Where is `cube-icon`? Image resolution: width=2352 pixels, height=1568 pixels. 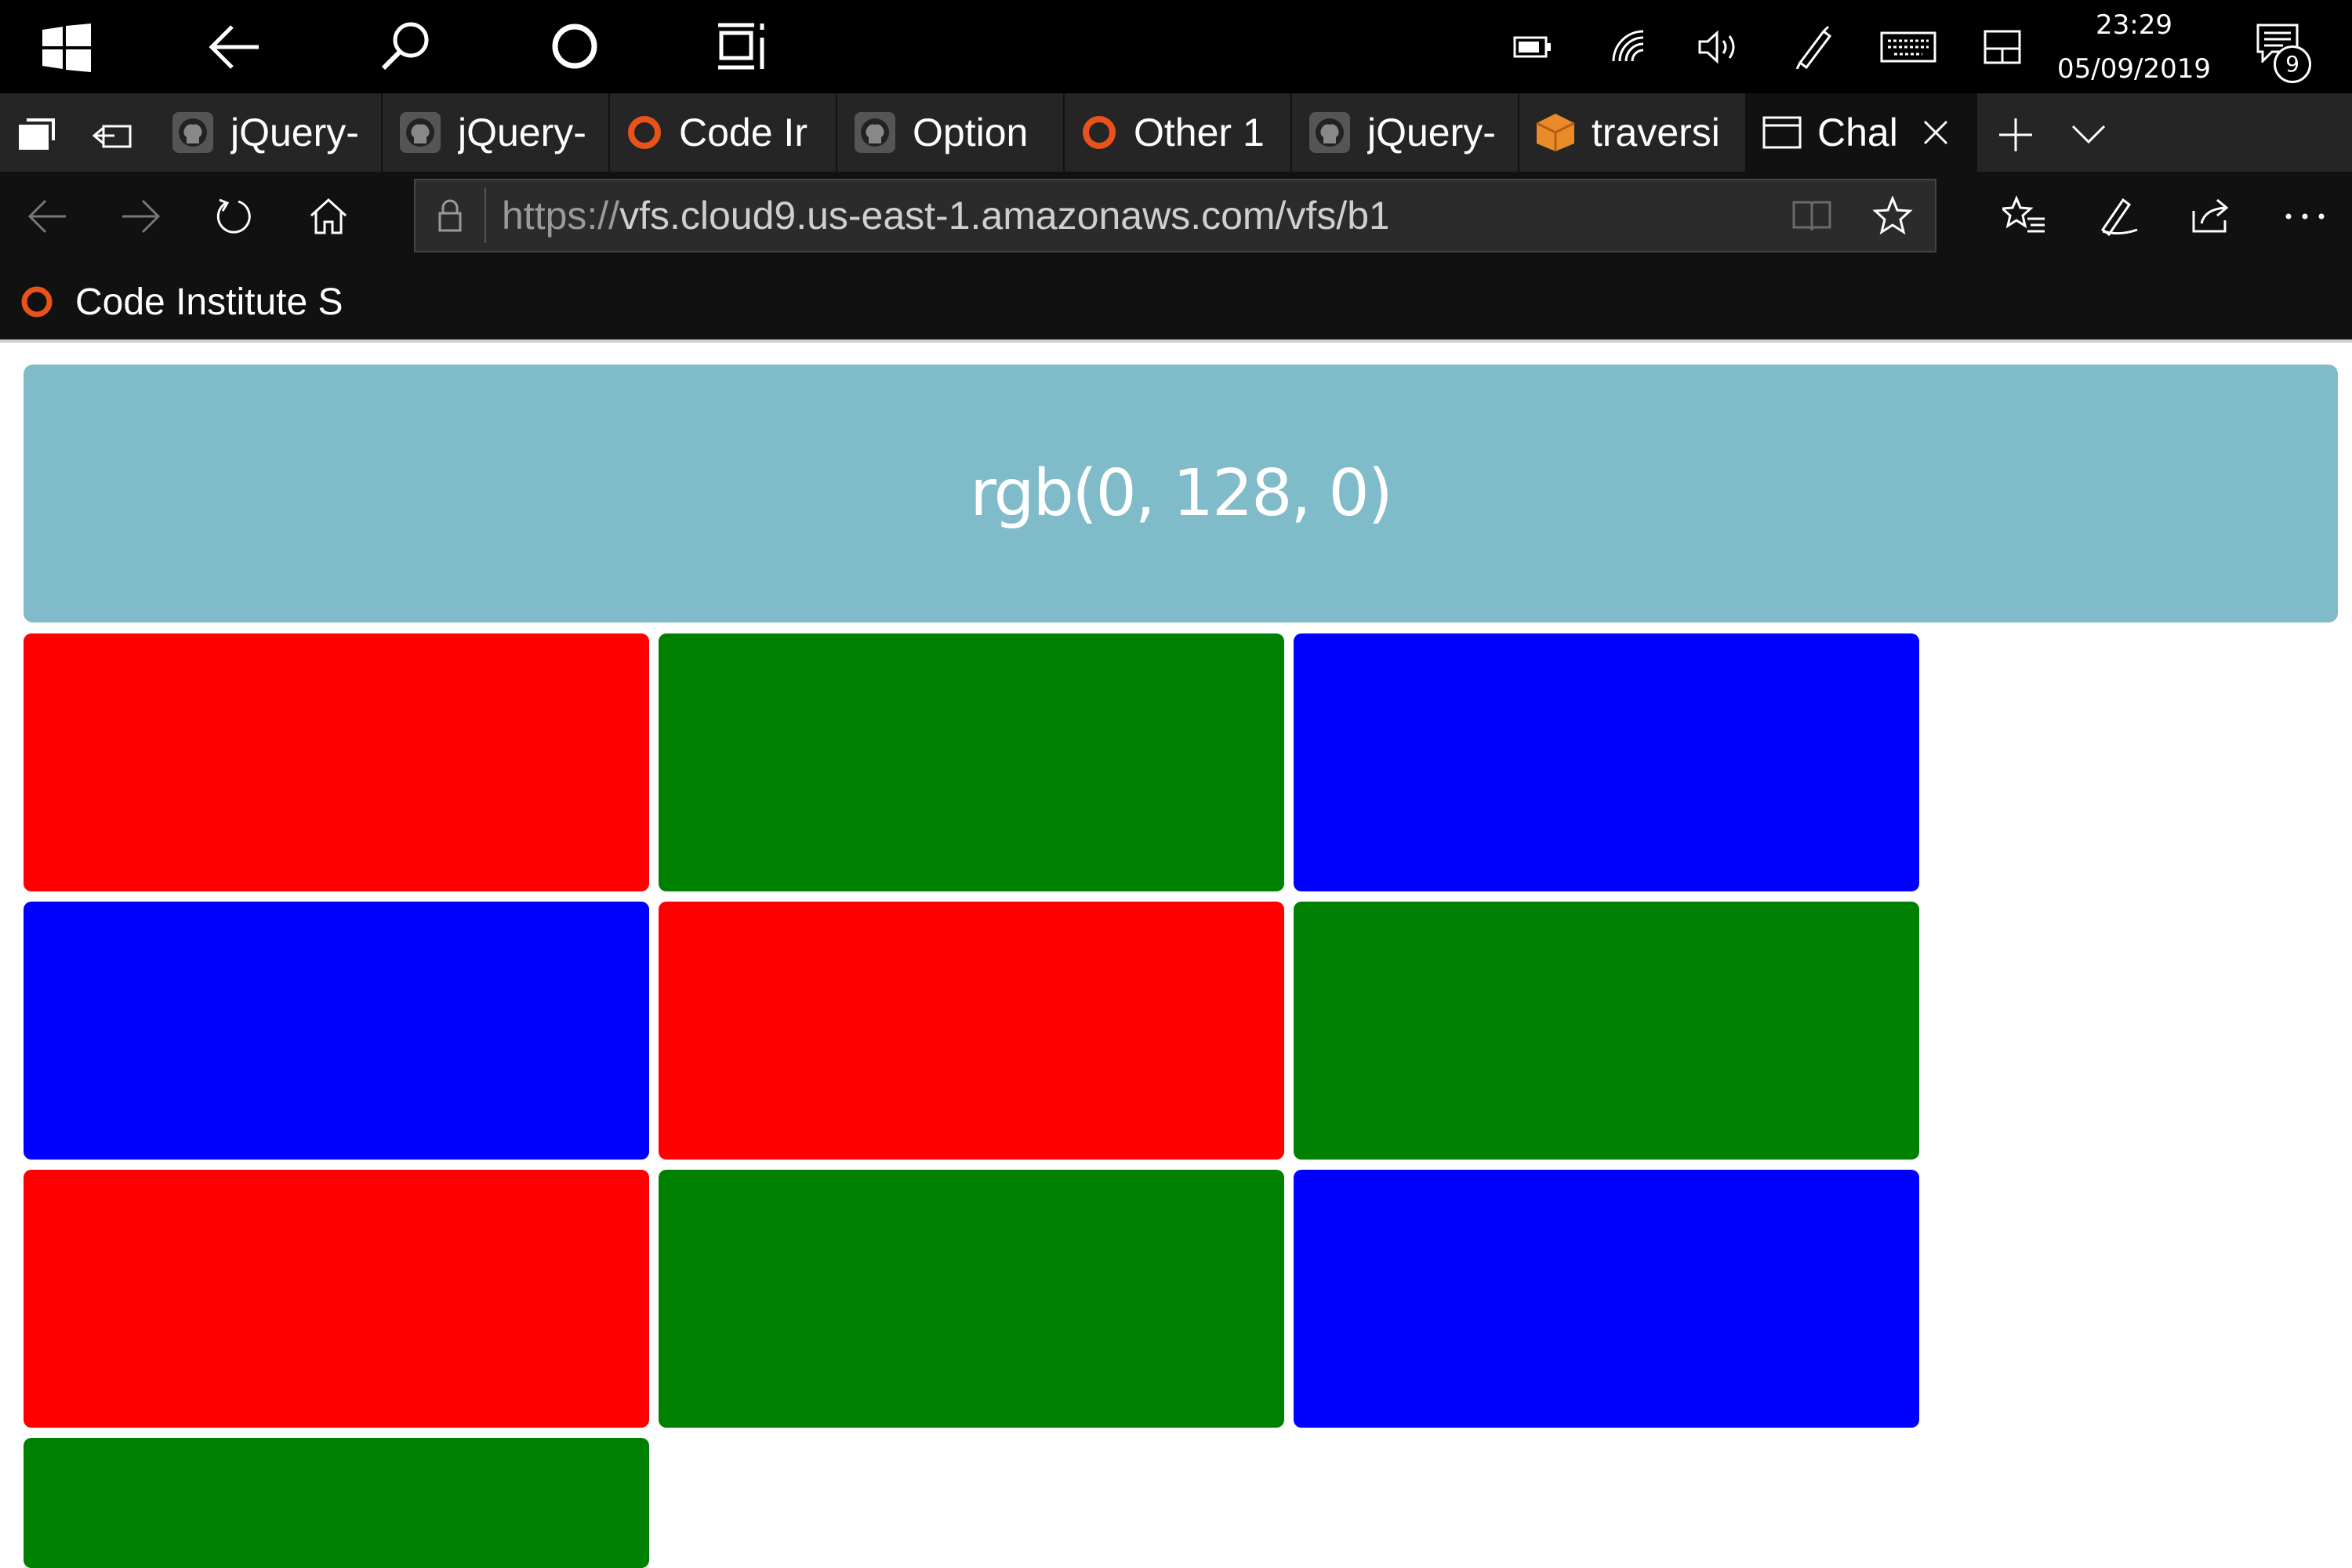
cube-icon is located at coordinates (1555, 132).